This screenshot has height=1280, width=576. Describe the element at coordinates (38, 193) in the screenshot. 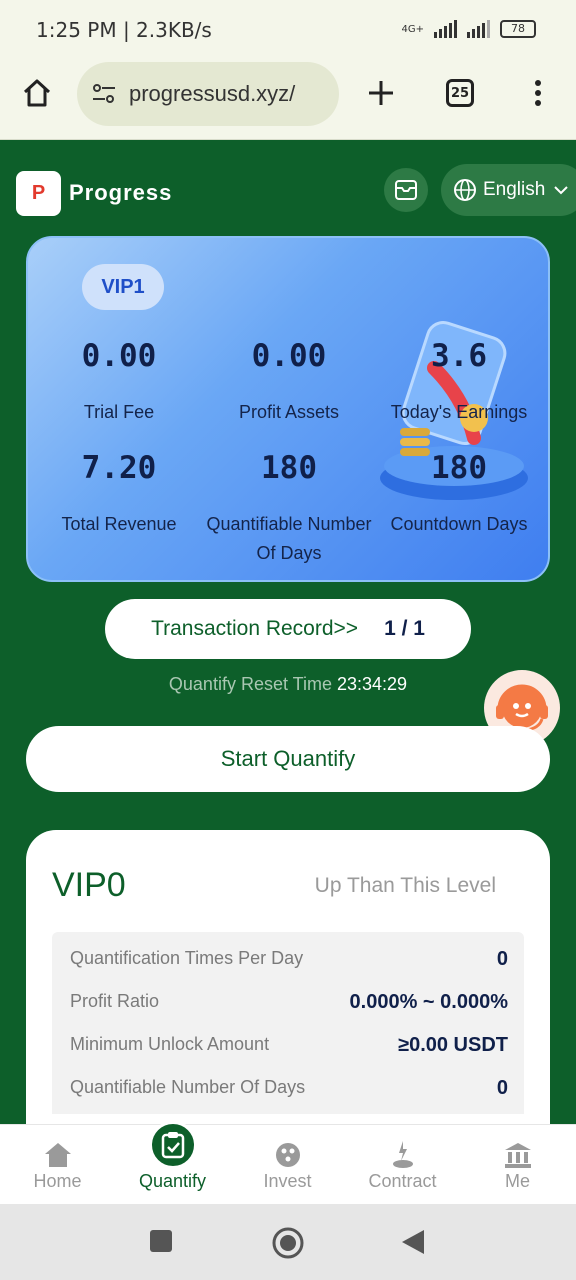

I see `app-logo: P` at that location.